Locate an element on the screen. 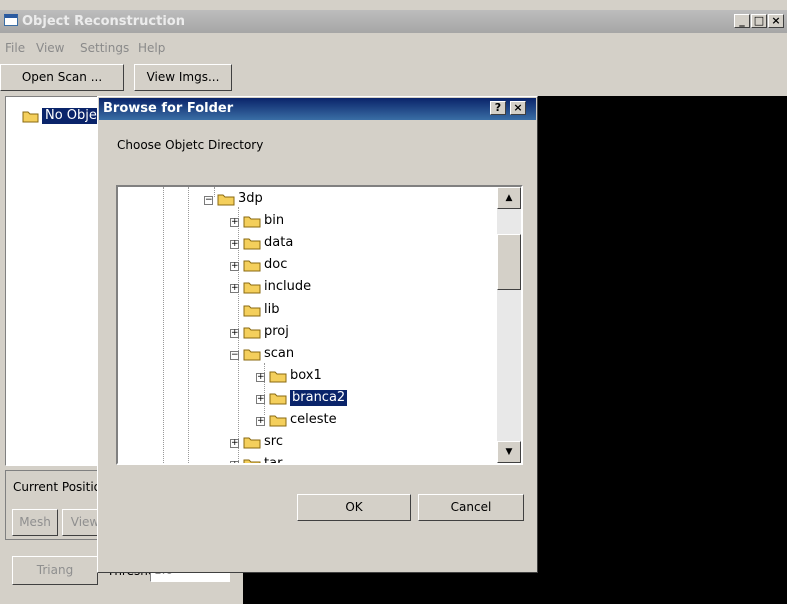 The width and height of the screenshot is (787, 604). menu-help: Help is located at coordinates (151, 48).